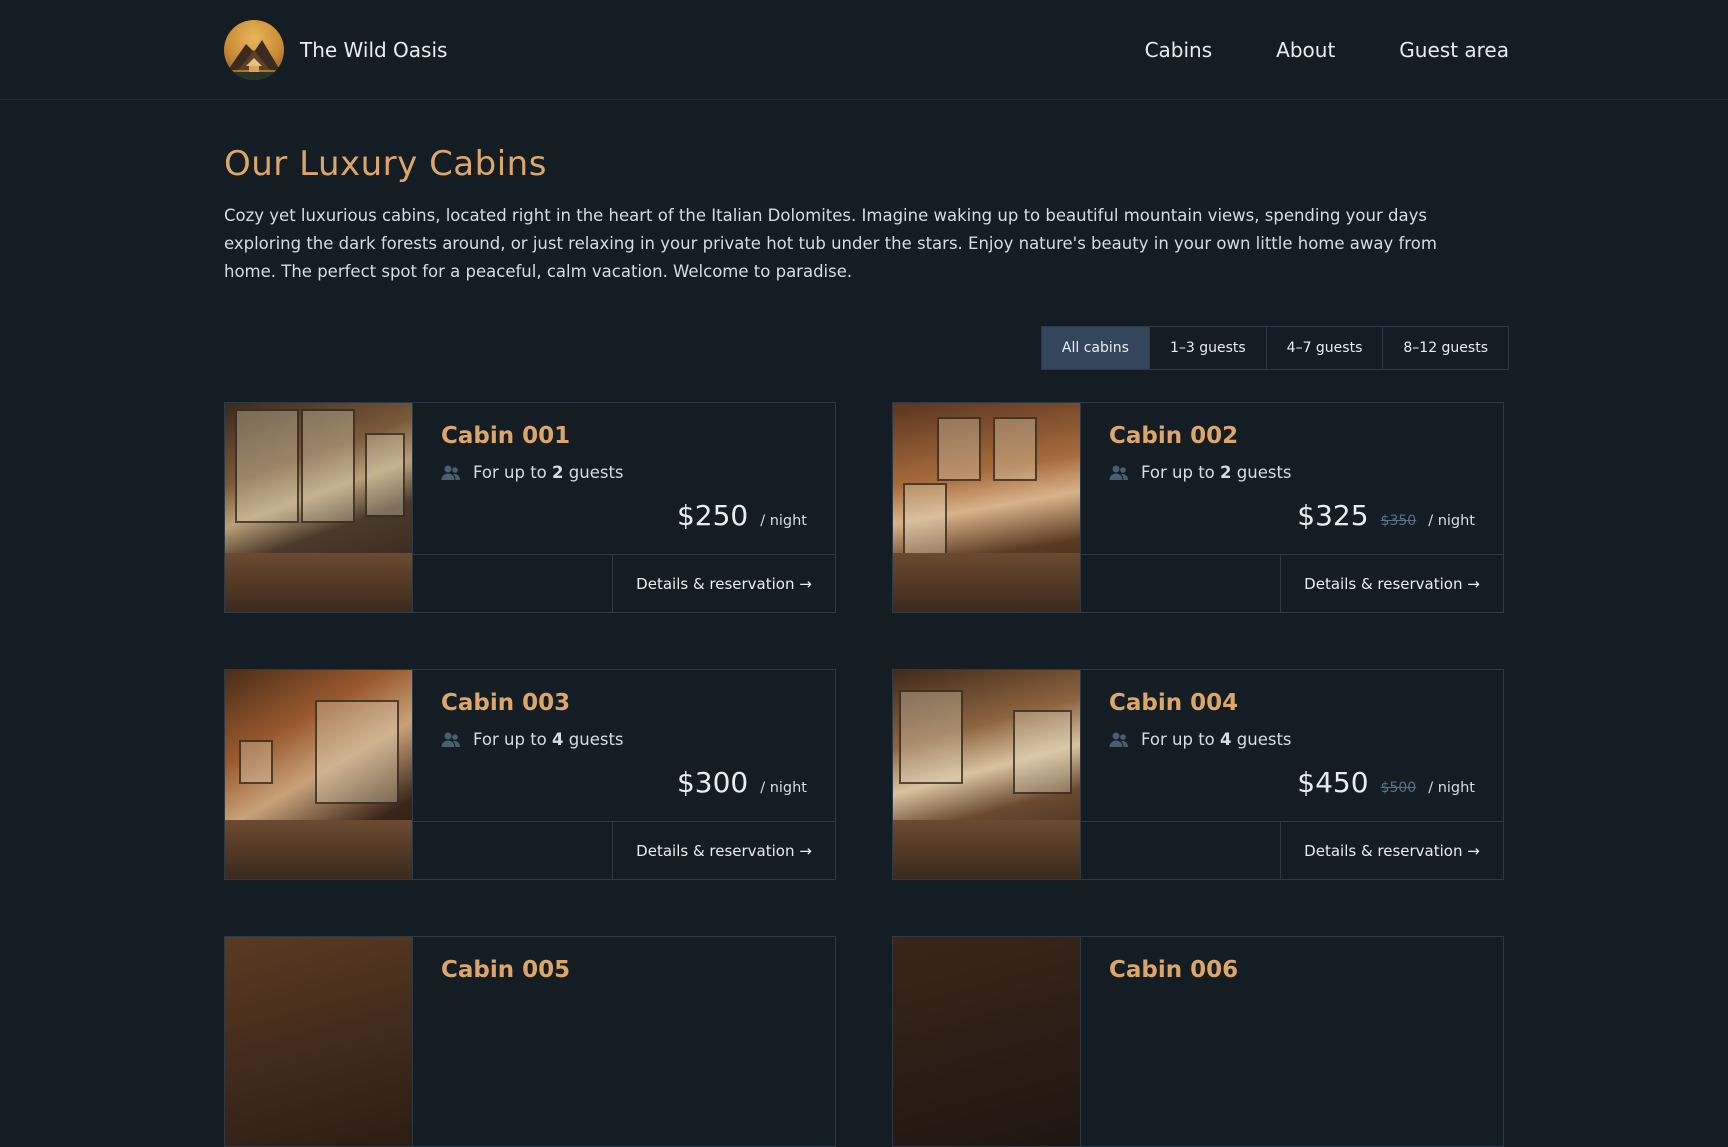 This screenshot has width=1728, height=1147. I want to click on logo-icon, so click(254, 49).